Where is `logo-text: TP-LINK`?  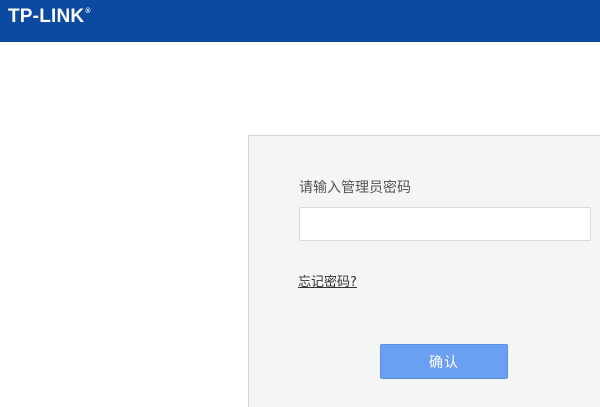 logo-text: TP-LINK is located at coordinates (46, 16).